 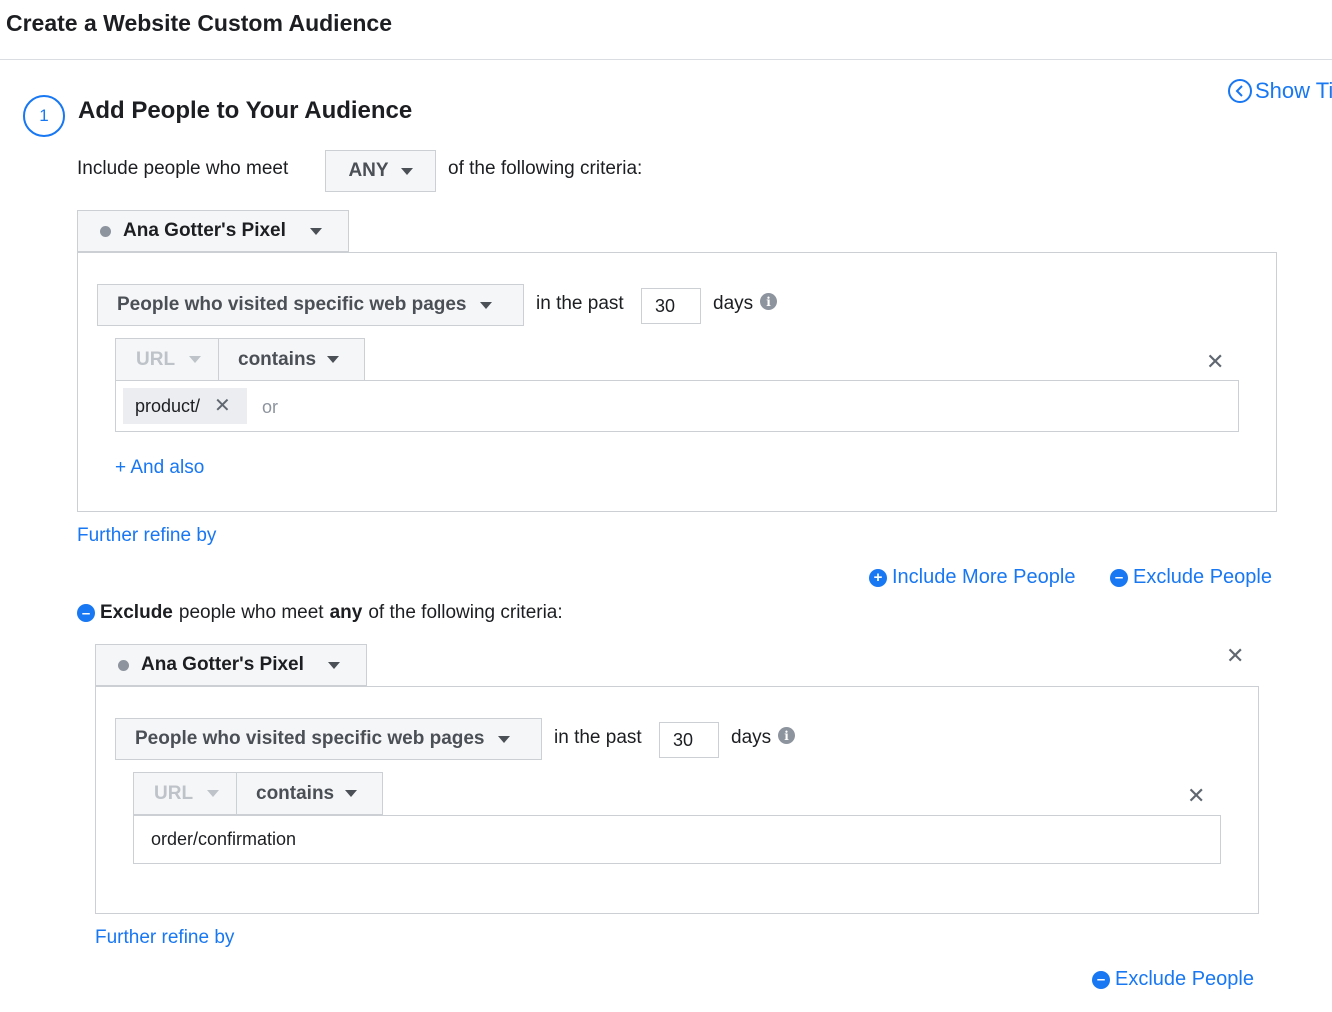 I want to click on exclude-any-word: any, so click(x=346, y=612).